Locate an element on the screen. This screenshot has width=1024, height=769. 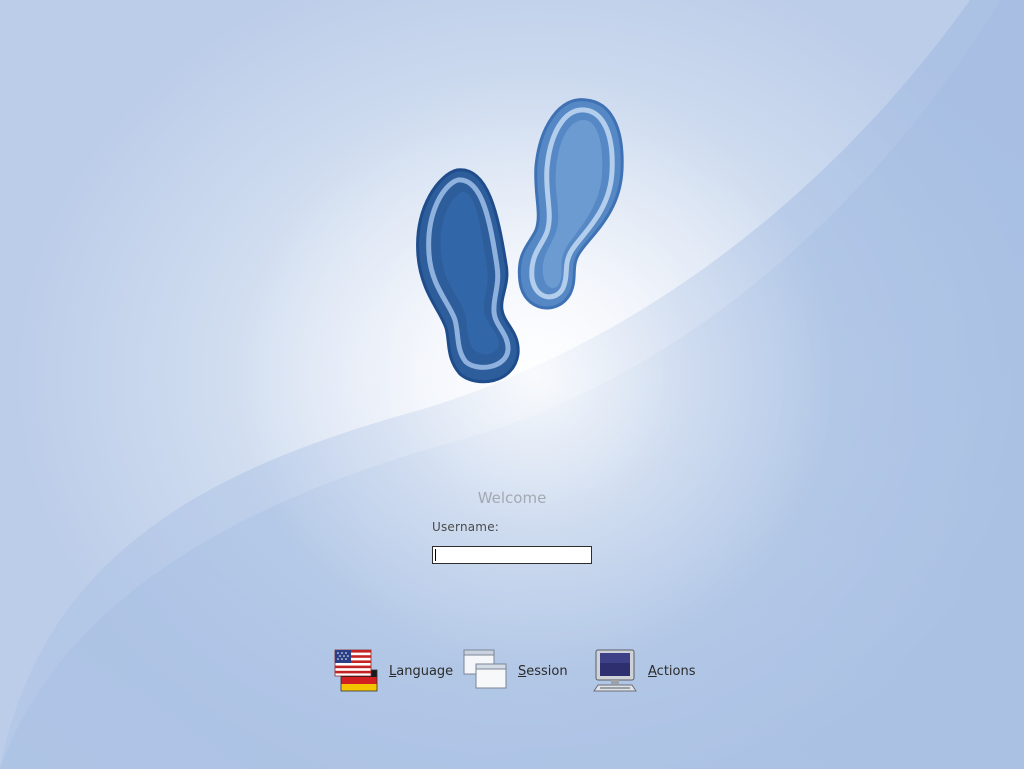
left-footprint is located at coordinates (468, 276).